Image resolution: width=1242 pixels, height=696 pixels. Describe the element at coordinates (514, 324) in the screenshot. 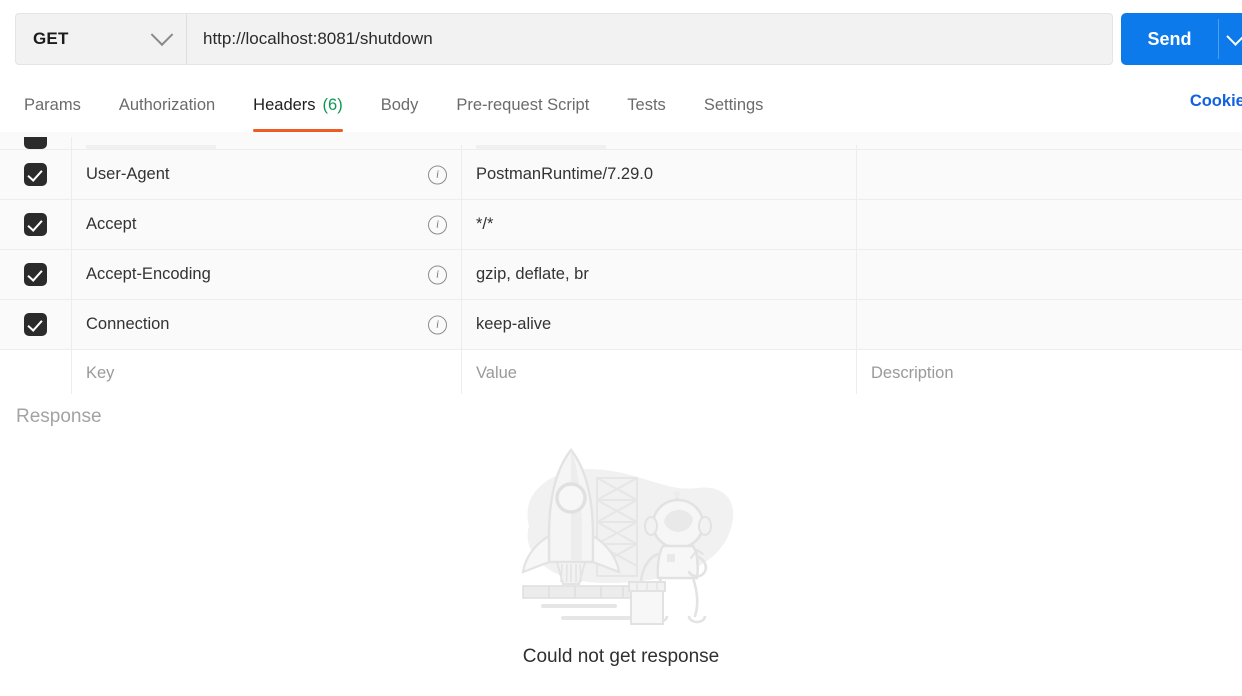

I see `row-value-text: keep-alive` at that location.